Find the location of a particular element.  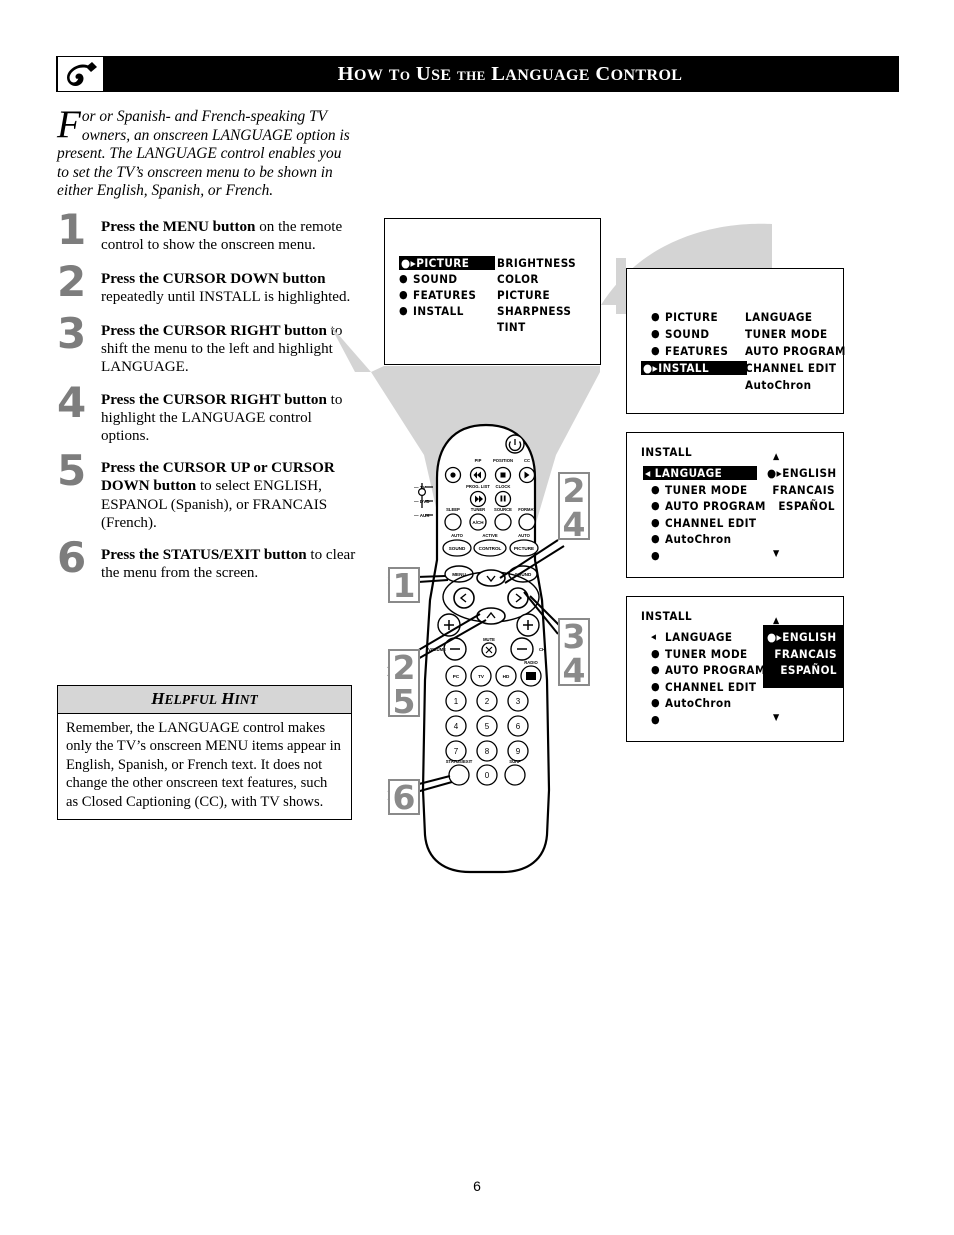

remote-btnlabel-pc: PC is located at coordinates (456, 676).